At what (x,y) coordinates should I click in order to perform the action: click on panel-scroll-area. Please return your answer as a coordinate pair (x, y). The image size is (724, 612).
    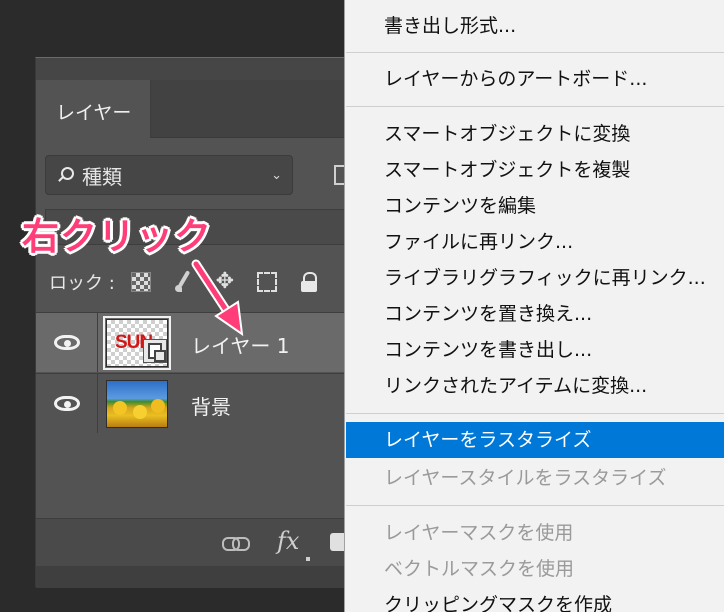
    Looking at the image, I should click on (201, 577).